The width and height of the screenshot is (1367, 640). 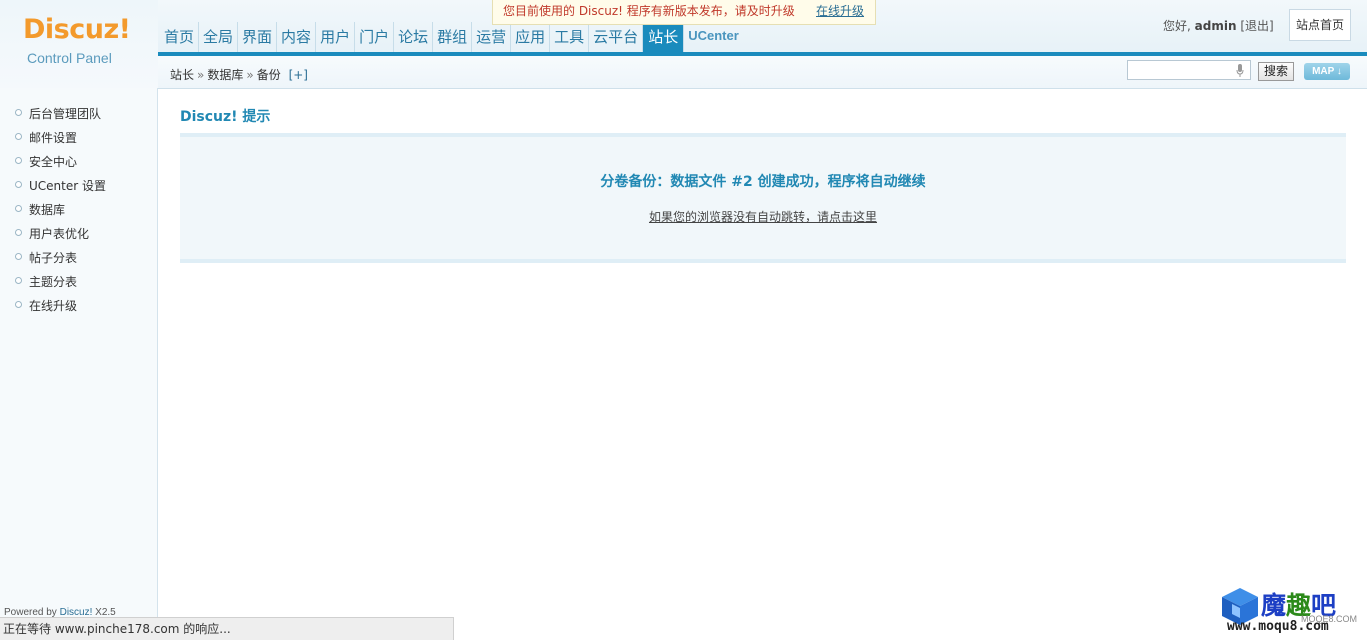 I want to click on sidebar-item-label: 后台管理团队, so click(x=65, y=114).